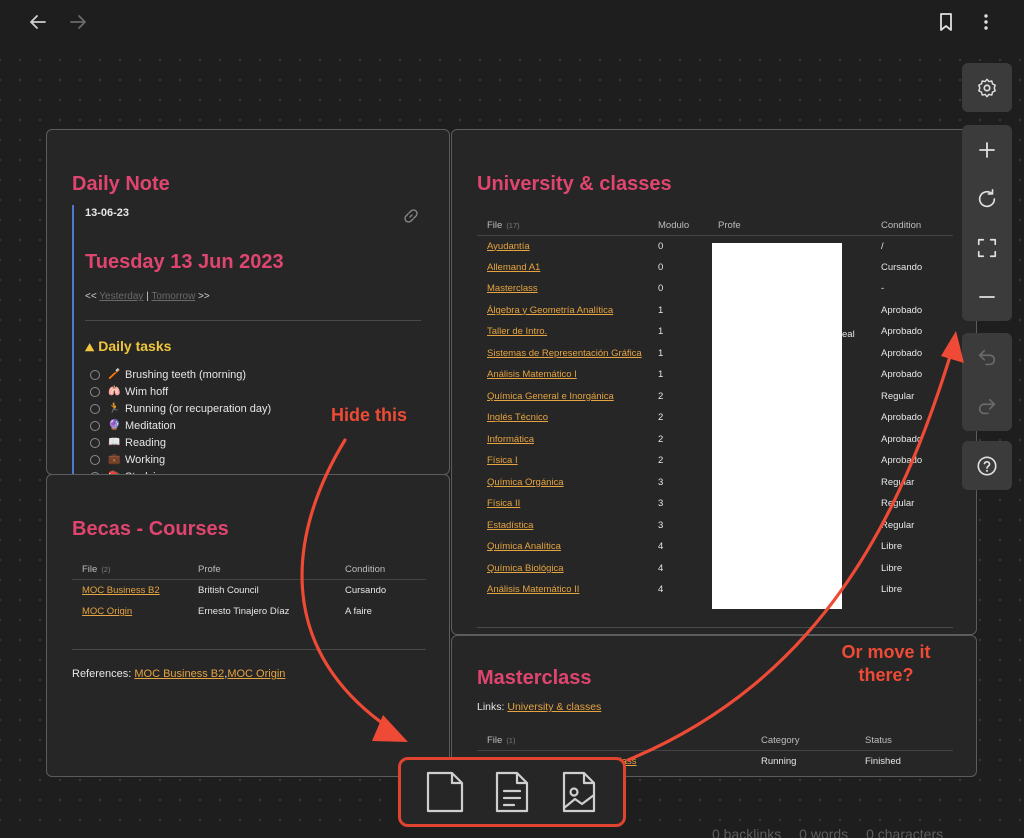 The height and width of the screenshot is (838, 1024). What do you see at coordinates (886, 664) in the screenshot?
I see `annotation-move: Or move it there?` at bounding box center [886, 664].